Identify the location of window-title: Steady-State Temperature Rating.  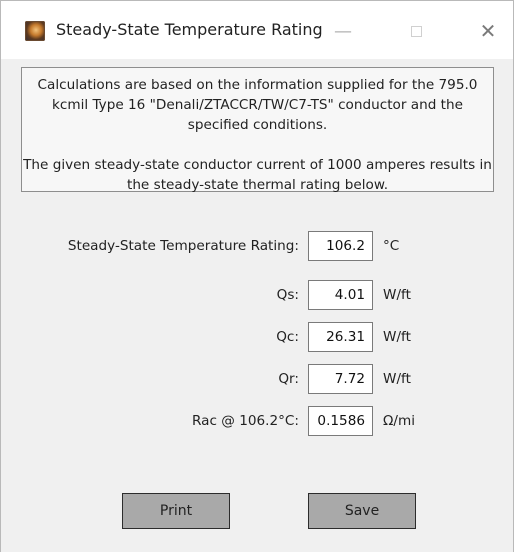
(189, 29).